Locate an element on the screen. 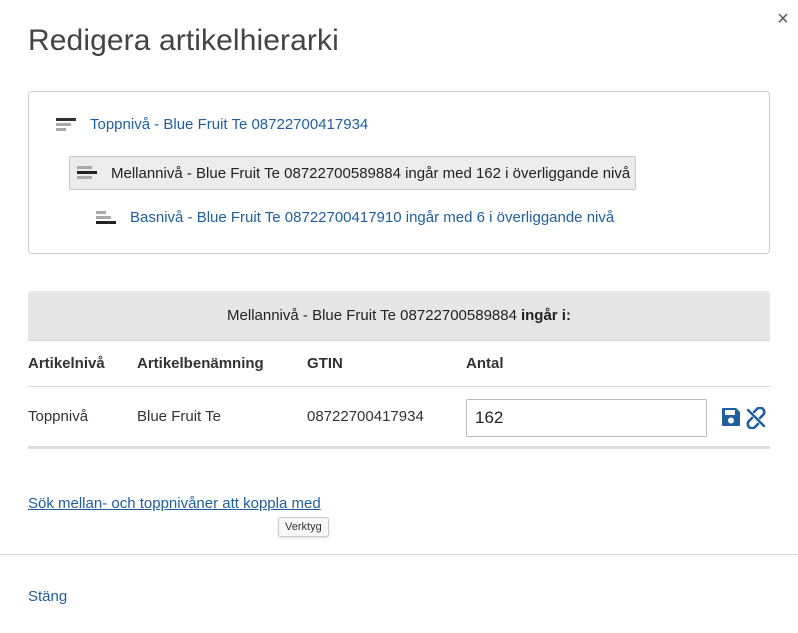 Image resolution: width=798 pixels, height=633 pixels. includes-suffix: ingår i: is located at coordinates (545, 315).